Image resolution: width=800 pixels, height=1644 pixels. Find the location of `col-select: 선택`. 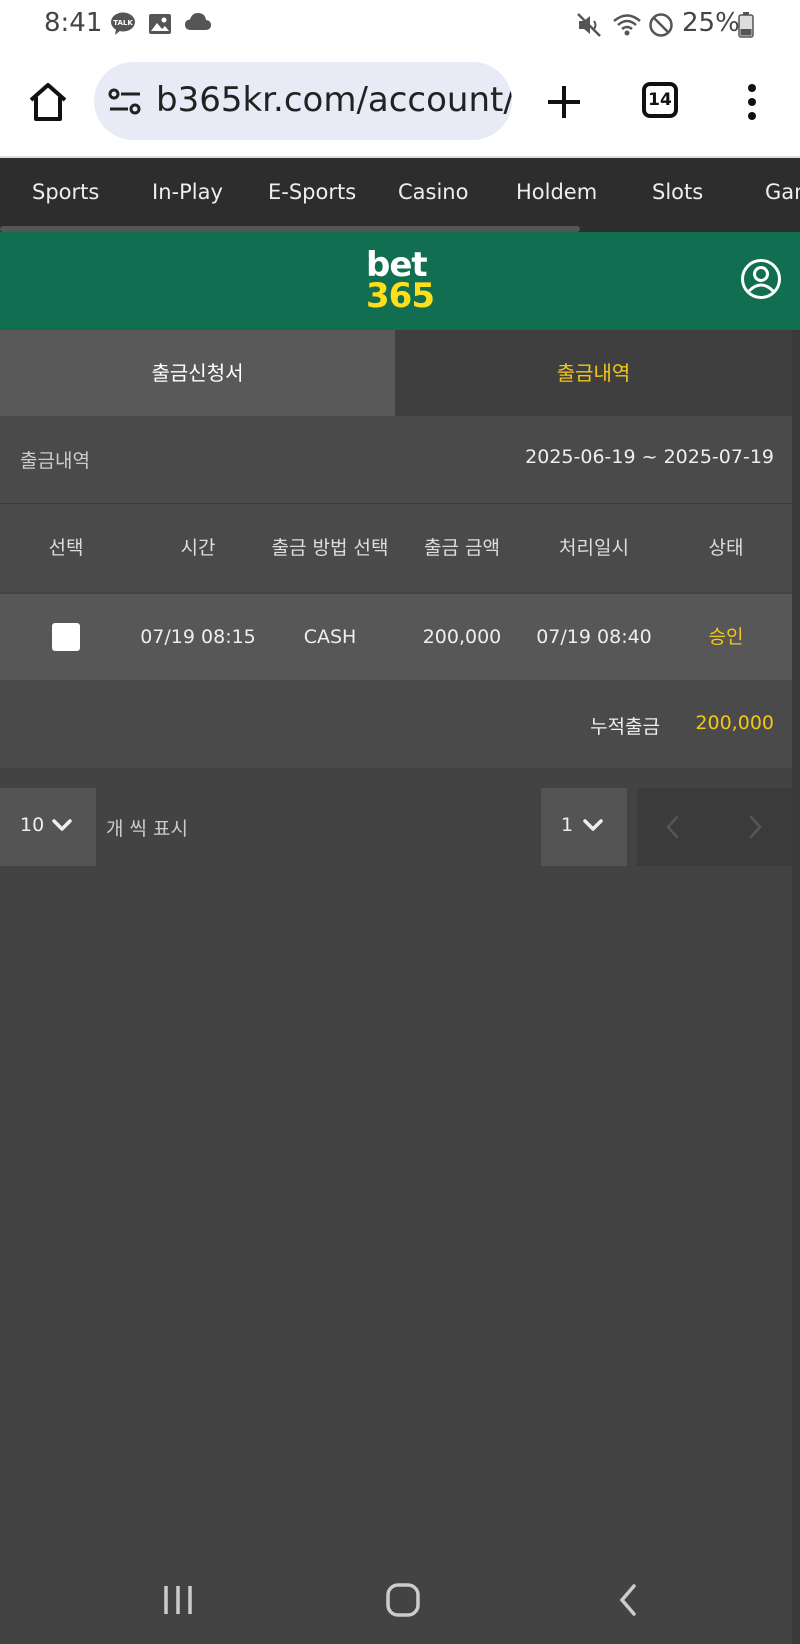

col-select: 선택 is located at coordinates (66, 548).